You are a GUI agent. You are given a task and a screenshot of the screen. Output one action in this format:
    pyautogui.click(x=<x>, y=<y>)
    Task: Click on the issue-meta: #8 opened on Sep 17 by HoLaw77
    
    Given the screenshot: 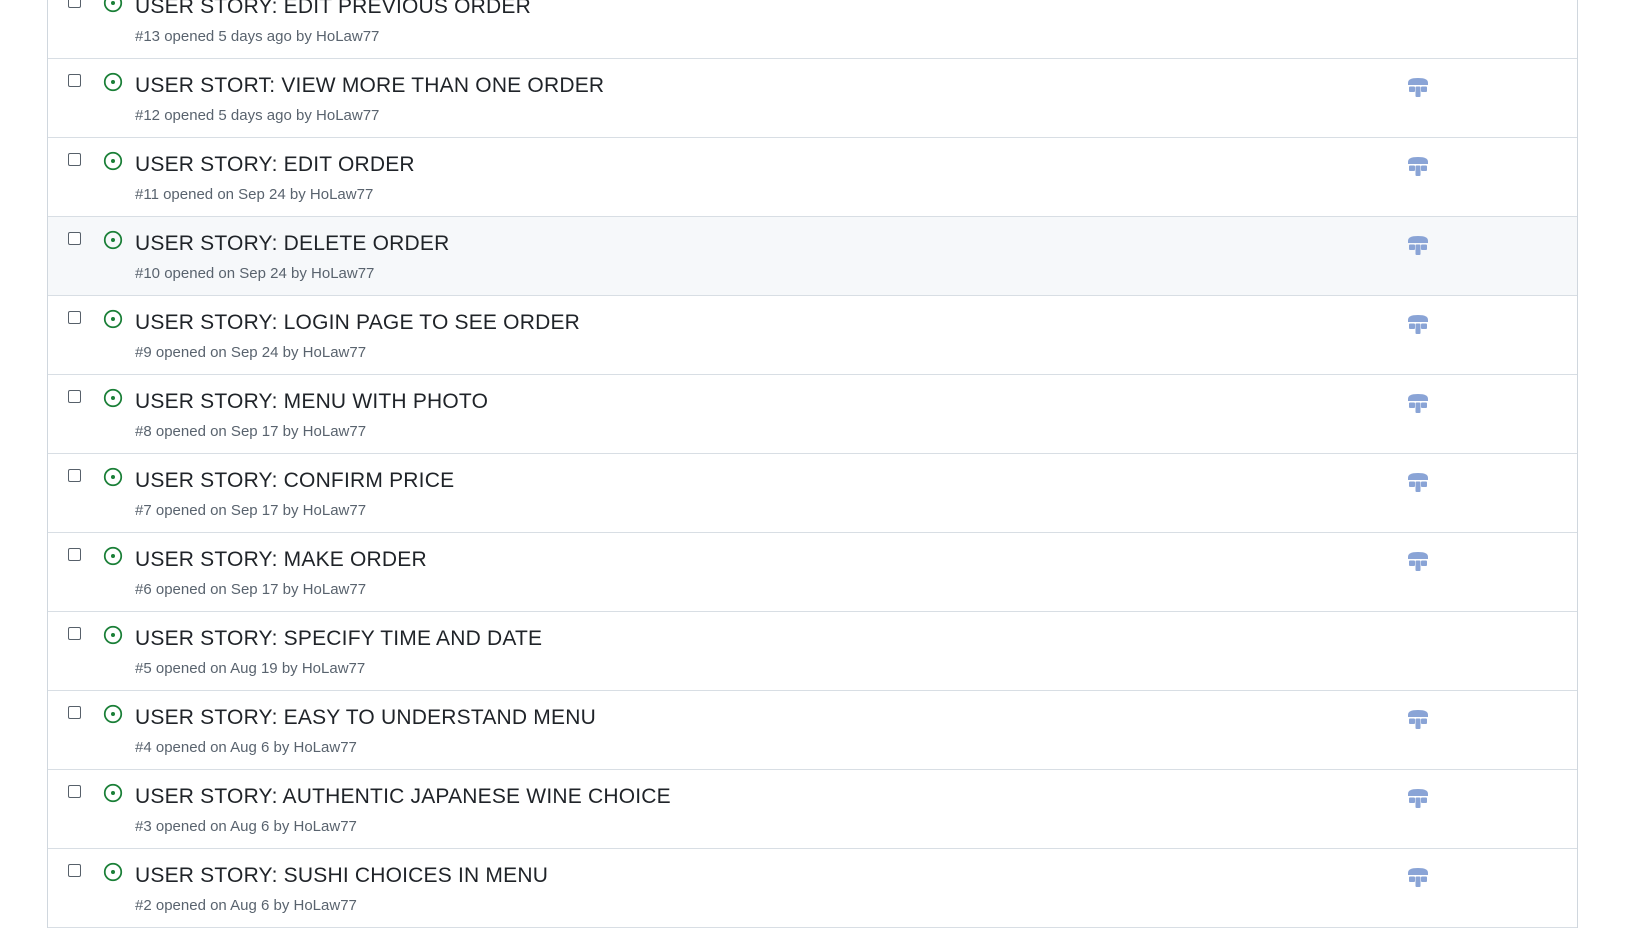 What is the action you would take?
    pyautogui.click(x=250, y=431)
    